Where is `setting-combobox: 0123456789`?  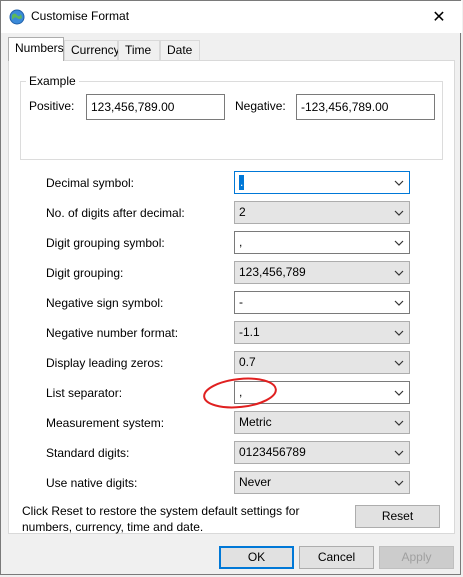
setting-combobox: 0123456789 is located at coordinates (322, 452).